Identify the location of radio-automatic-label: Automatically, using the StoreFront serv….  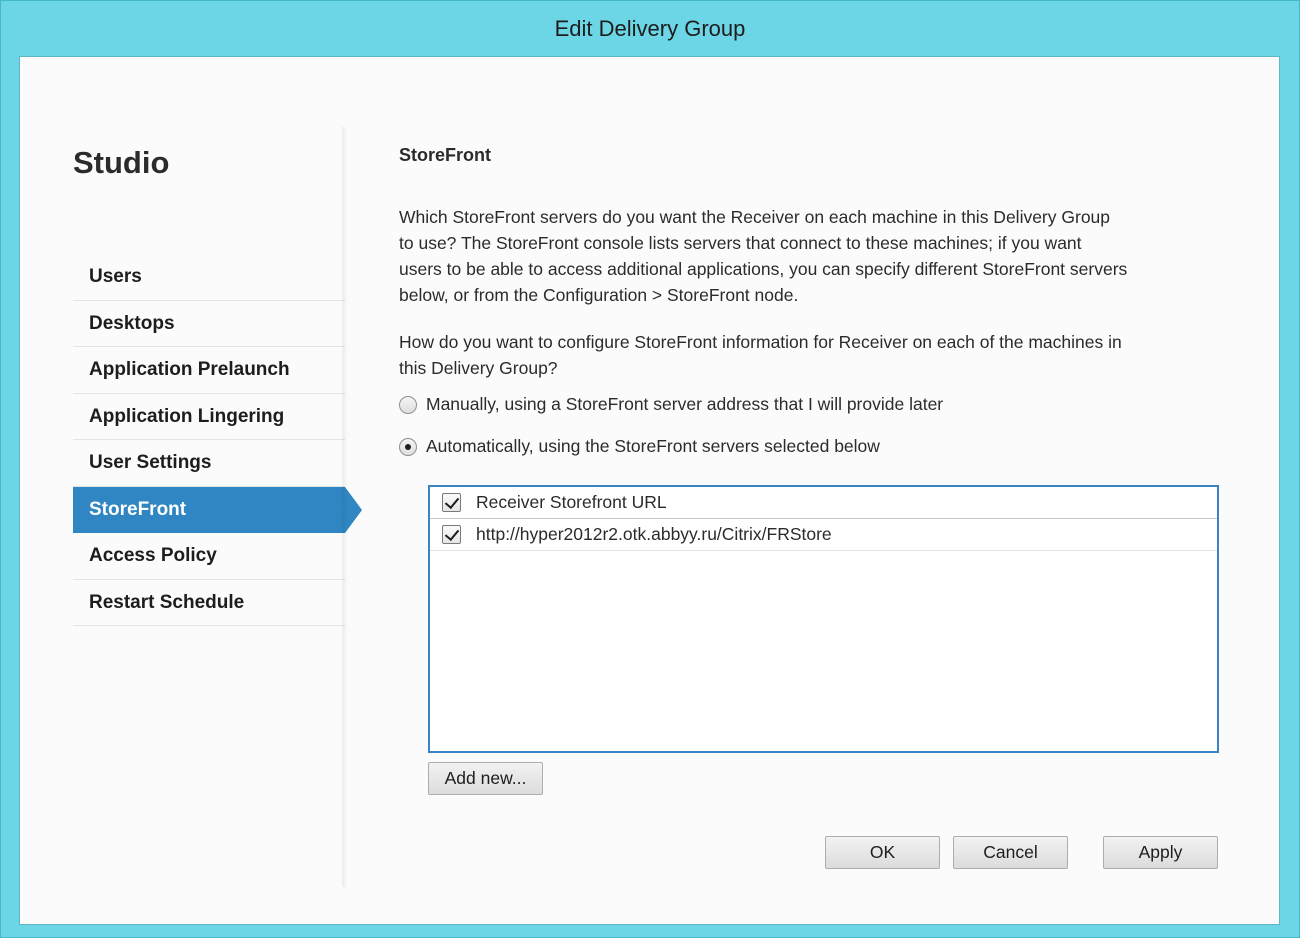
(653, 446).